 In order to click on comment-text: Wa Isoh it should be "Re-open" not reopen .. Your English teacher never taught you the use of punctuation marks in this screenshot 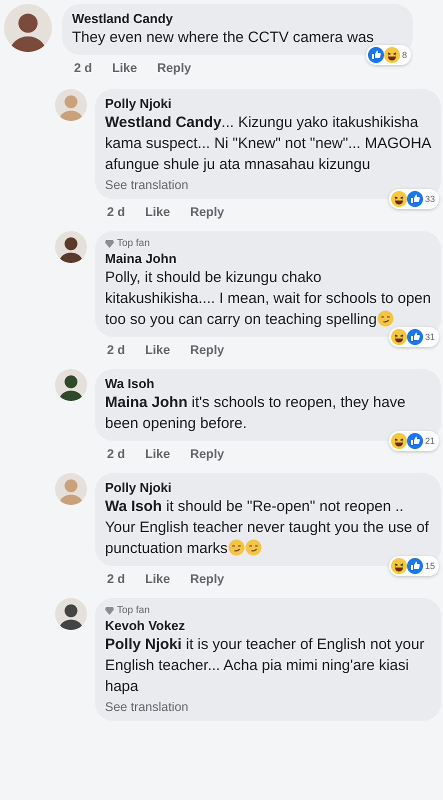, I will do `click(267, 528)`.